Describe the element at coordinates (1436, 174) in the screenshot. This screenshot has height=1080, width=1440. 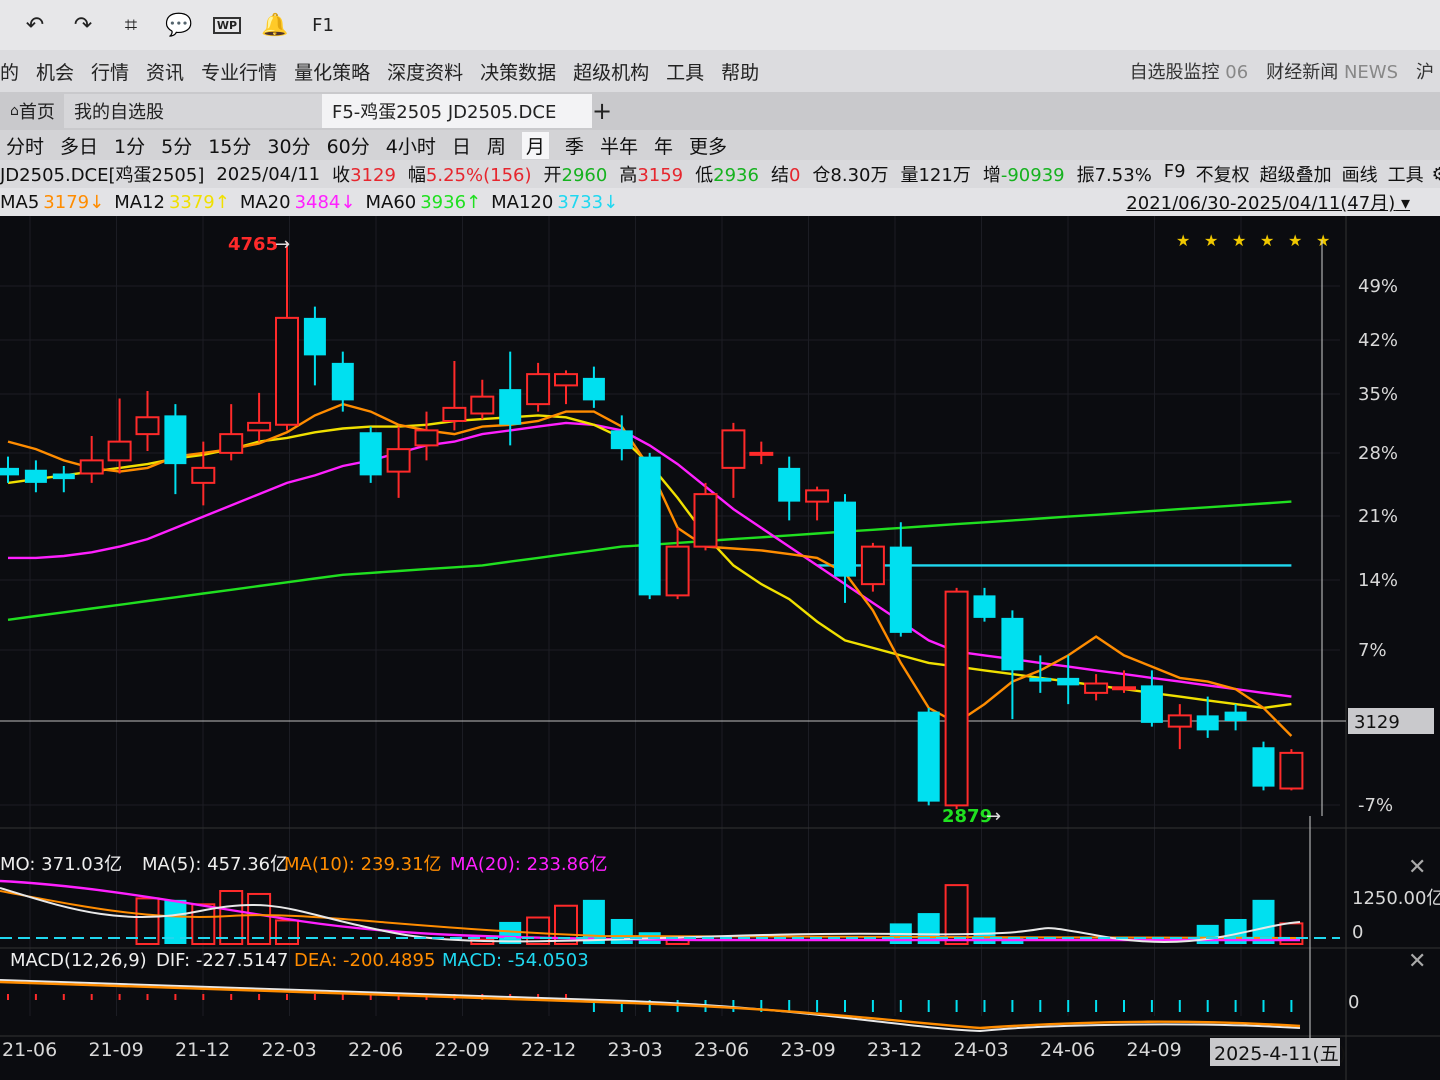
I see `settings-icon: ⚙` at that location.